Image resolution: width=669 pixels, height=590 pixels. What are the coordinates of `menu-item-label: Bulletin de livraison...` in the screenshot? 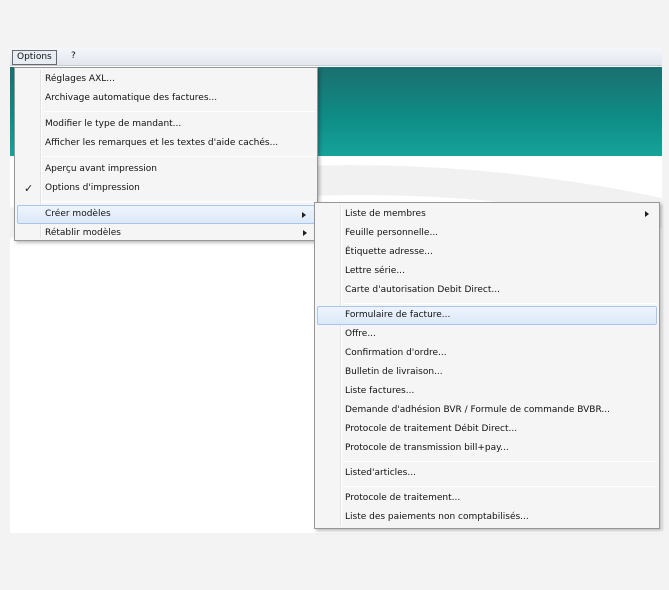 It's located at (394, 372).